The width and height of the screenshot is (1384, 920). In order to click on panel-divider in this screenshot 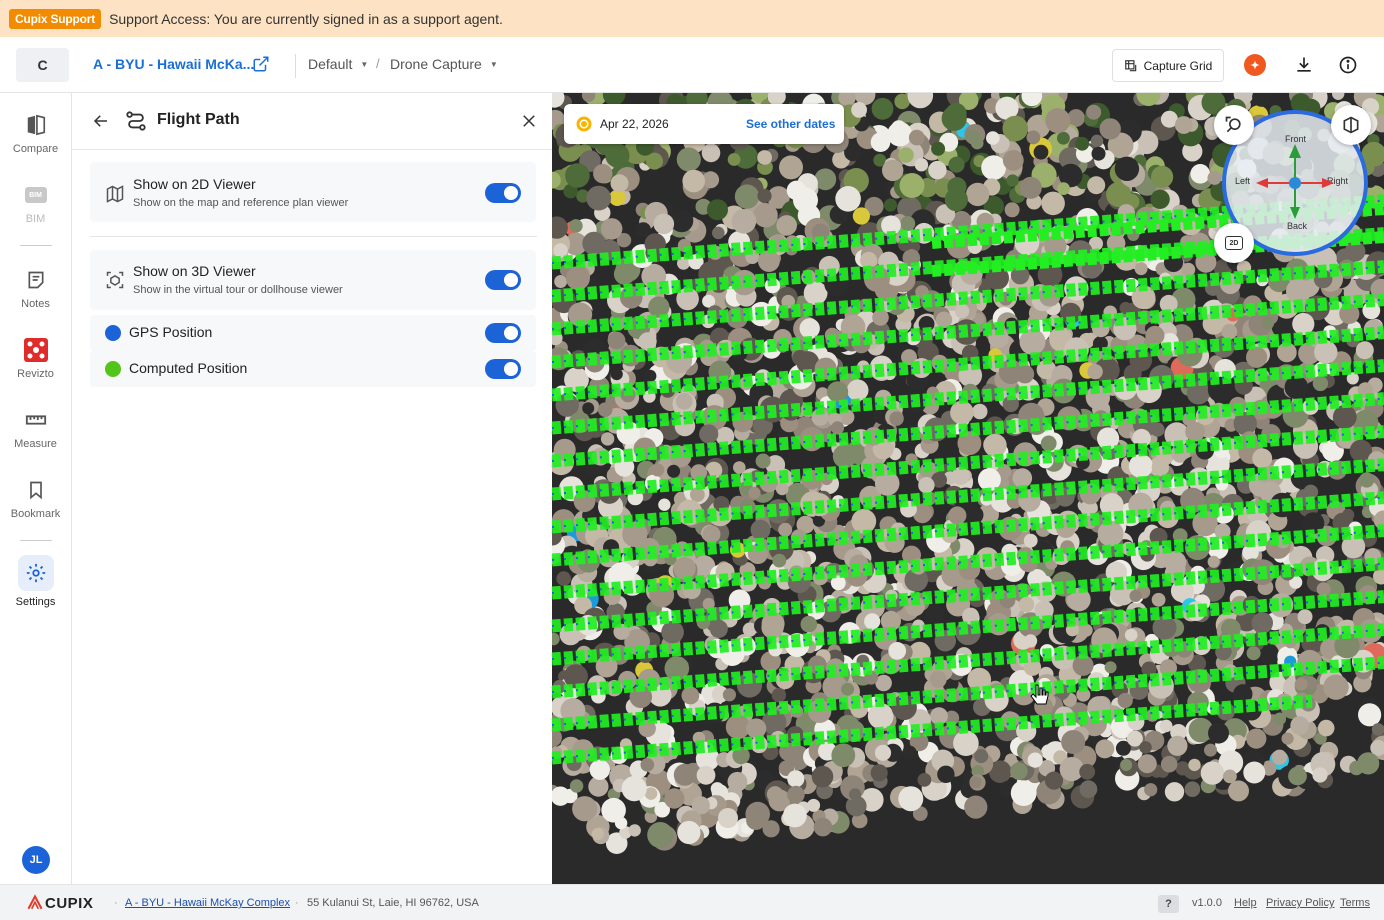, I will do `click(313, 236)`.